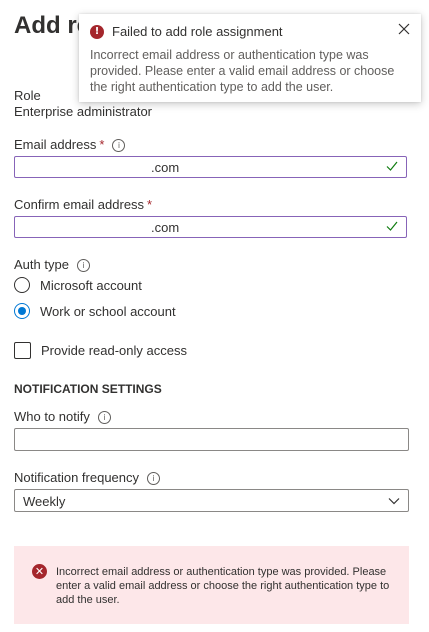 The image size is (429, 632). I want to click on read-only-label: Provide read-only access, so click(114, 350).